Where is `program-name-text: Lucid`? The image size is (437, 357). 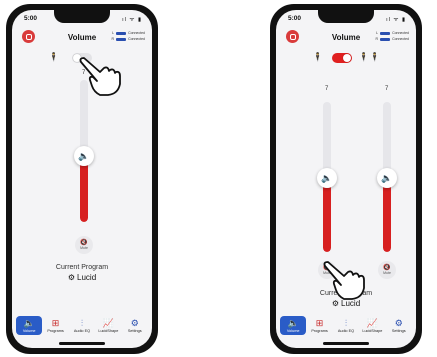
program-name-text: Lucid is located at coordinates (87, 277).